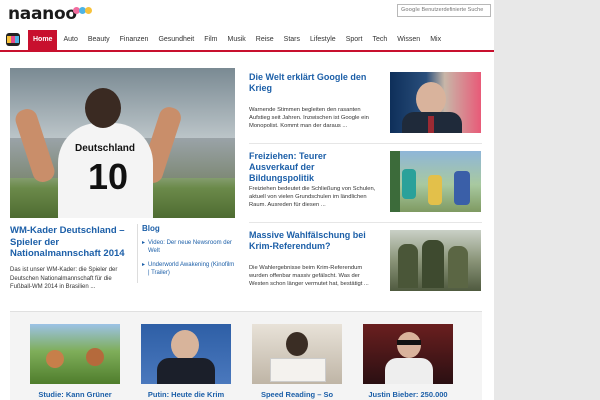 The height and width of the screenshot is (400, 600). What do you see at coordinates (379, 40) in the screenshot?
I see `nav-item-tech: Tech` at bounding box center [379, 40].